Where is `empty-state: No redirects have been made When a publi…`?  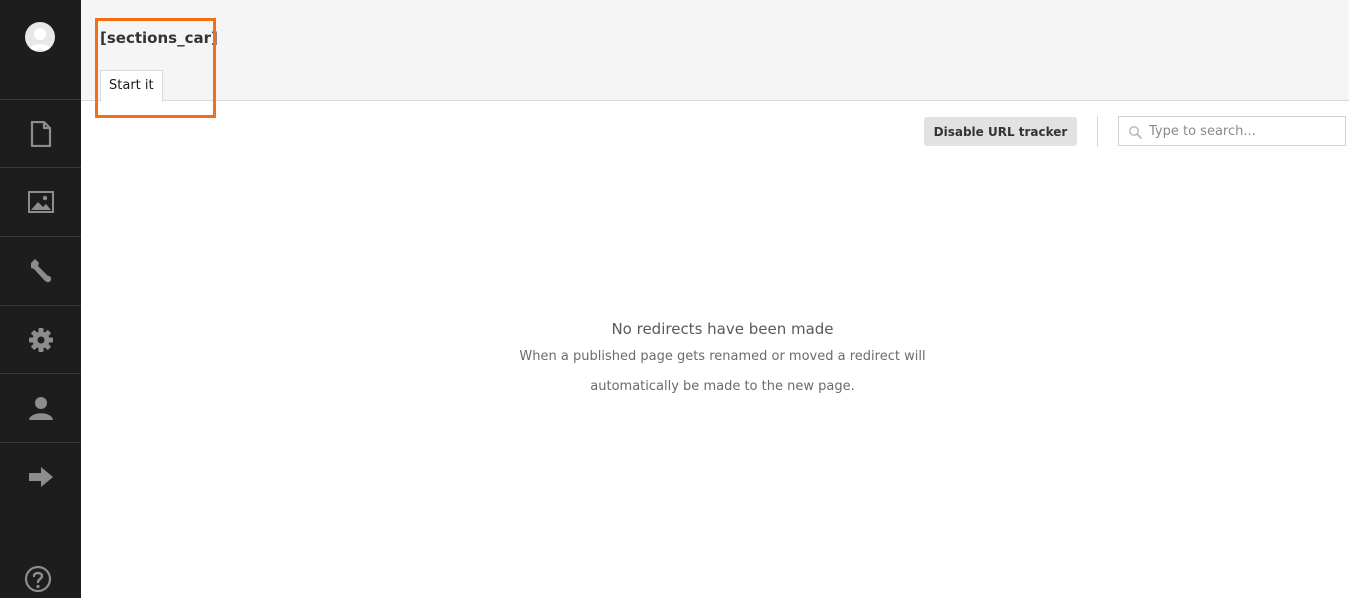 empty-state: No redirects have been made When a publi… is located at coordinates (715, 359).